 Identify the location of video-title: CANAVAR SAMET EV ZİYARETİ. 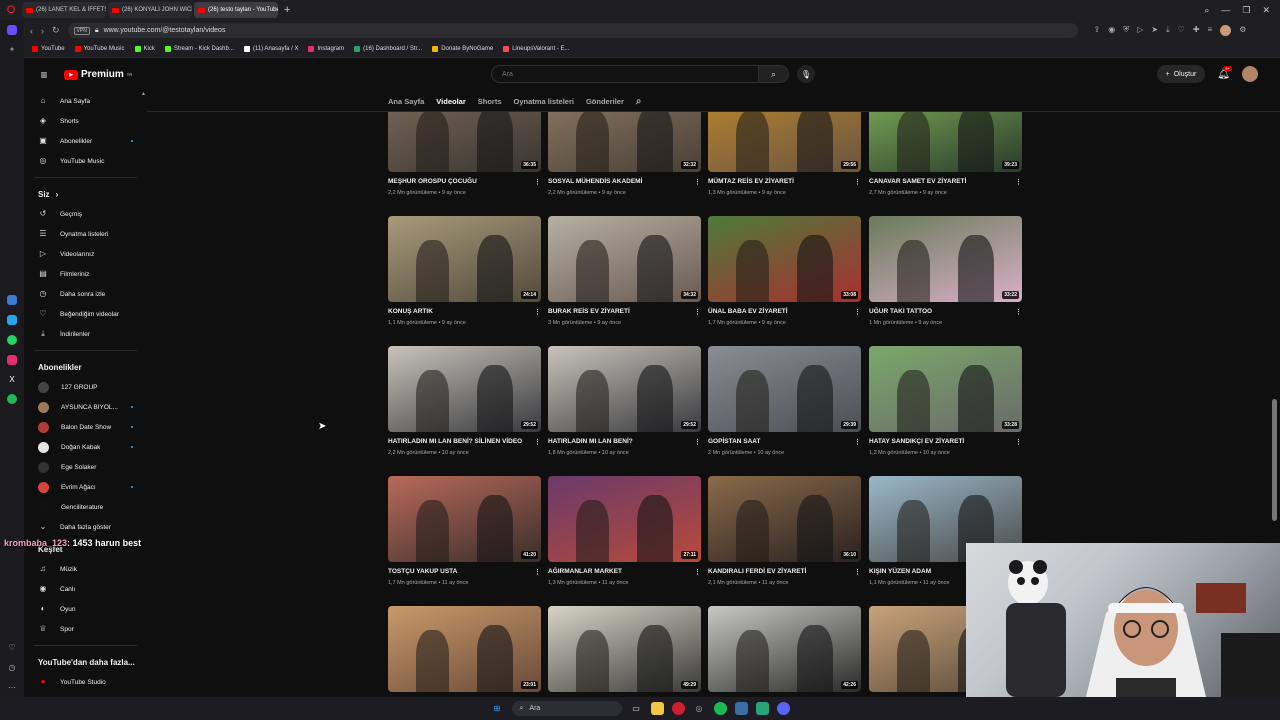
(917, 182).